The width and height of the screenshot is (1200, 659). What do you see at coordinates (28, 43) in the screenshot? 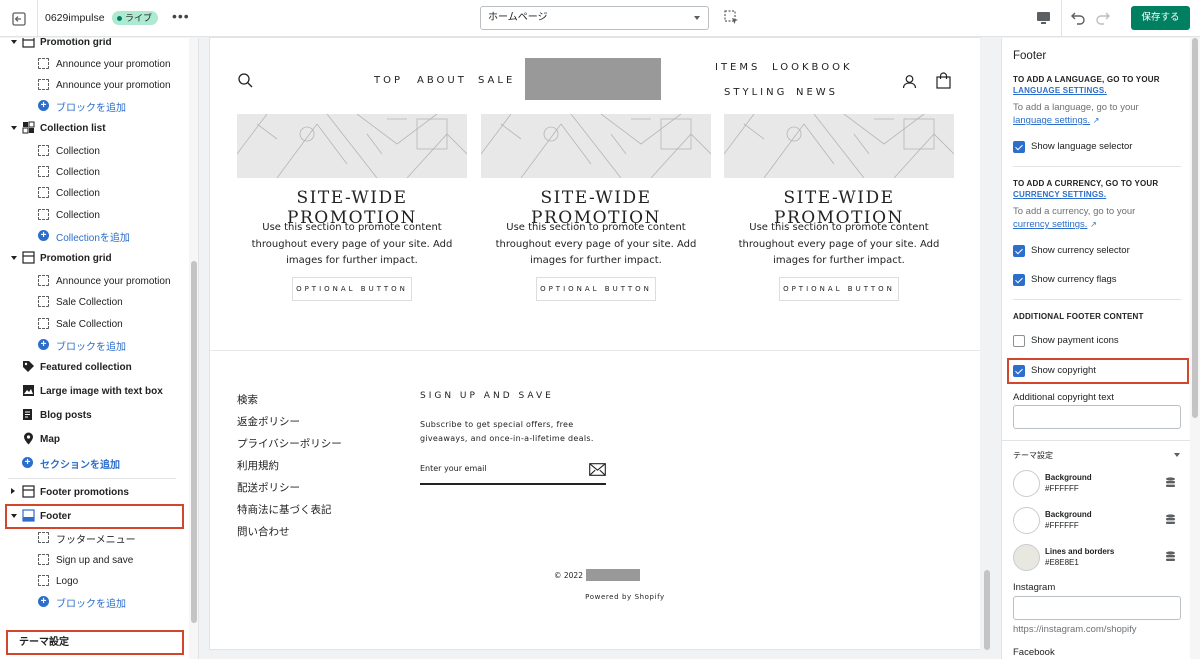
I see `grid-icon` at bounding box center [28, 43].